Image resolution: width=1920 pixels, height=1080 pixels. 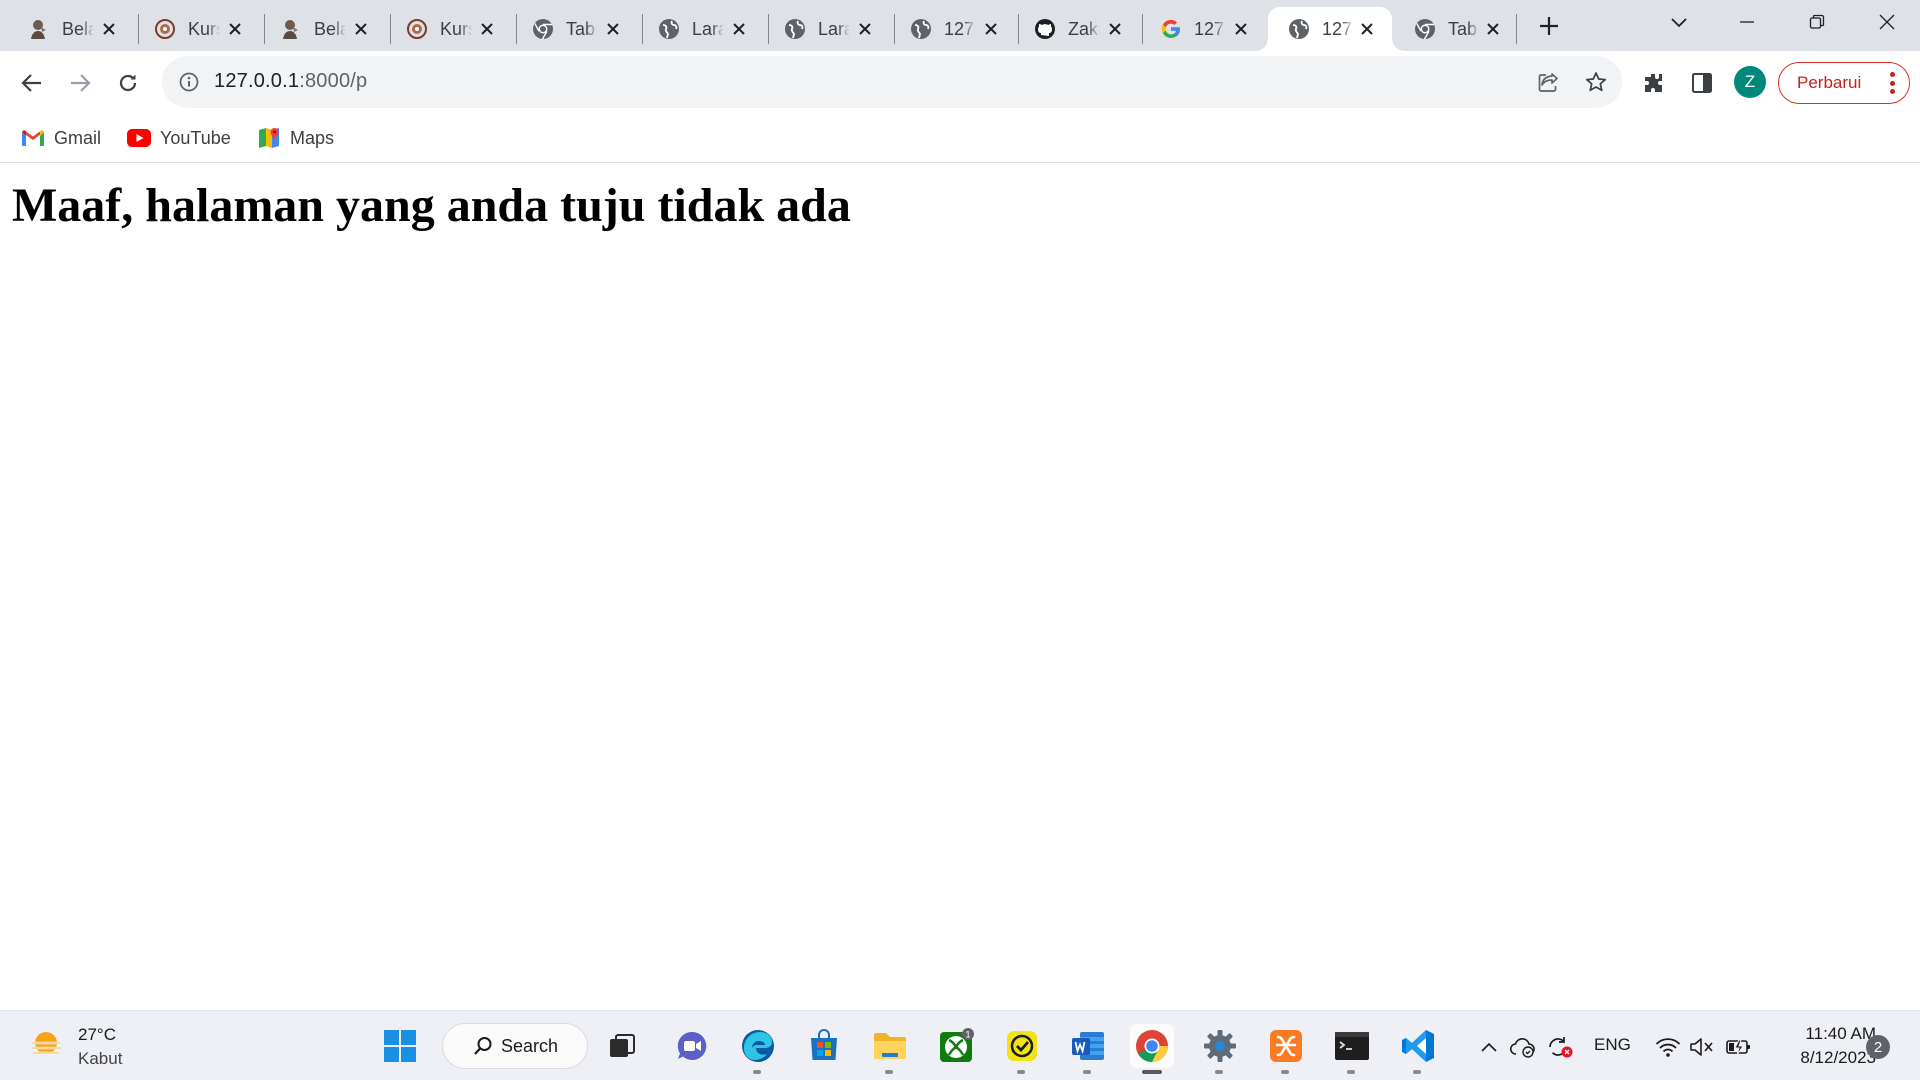 I want to click on url-path: :8000/p, so click(x=333, y=81).